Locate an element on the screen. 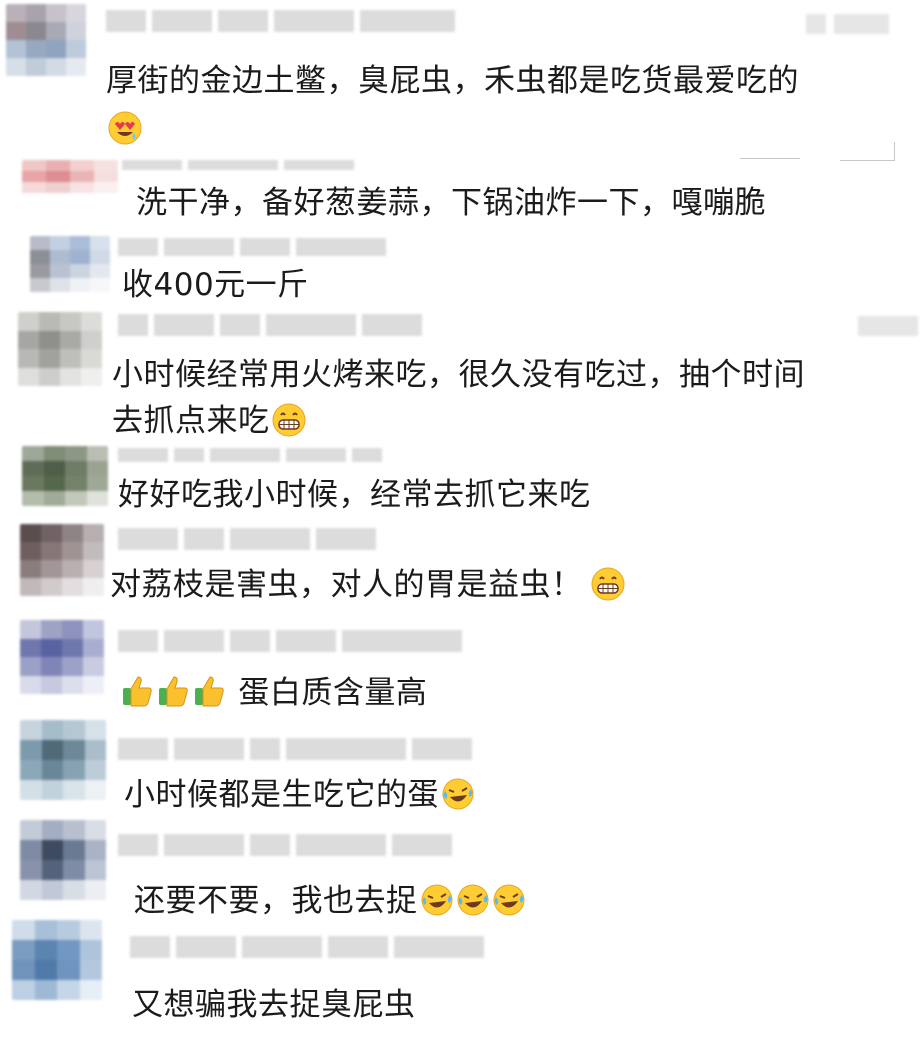 Image resolution: width=923 pixels, height=1038 pixels. comment-text: 洗干净，备好葱姜蒜，下锅油炸一下，嘎嘣脆 is located at coordinates (451, 203).